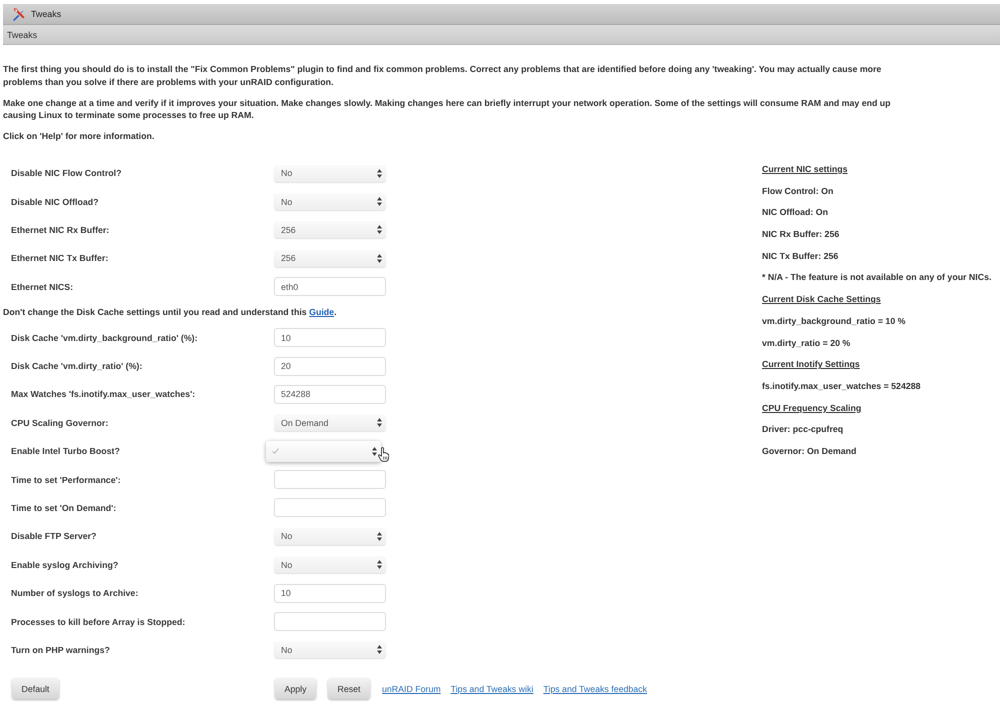 The height and width of the screenshot is (713, 1000). What do you see at coordinates (66, 451) in the screenshot?
I see `setting-label: Enable Intel Turbo Boost?` at bounding box center [66, 451].